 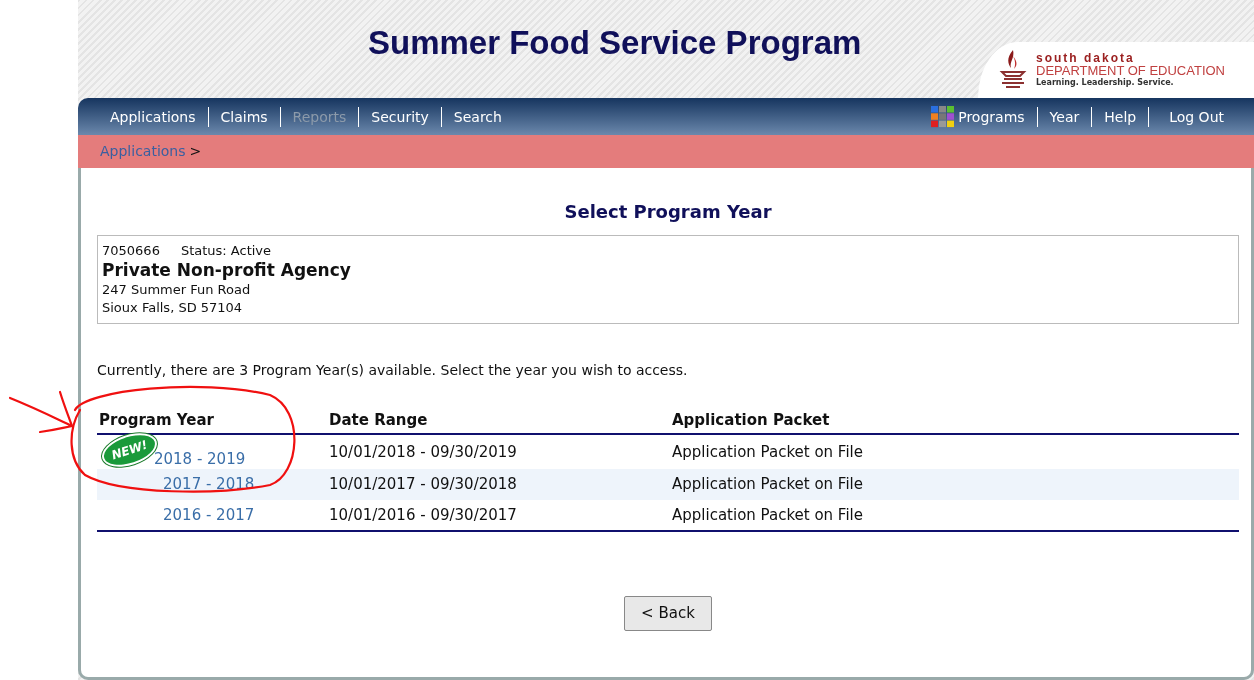 What do you see at coordinates (212, 421) in the screenshot?
I see `column-header: Program Year` at bounding box center [212, 421].